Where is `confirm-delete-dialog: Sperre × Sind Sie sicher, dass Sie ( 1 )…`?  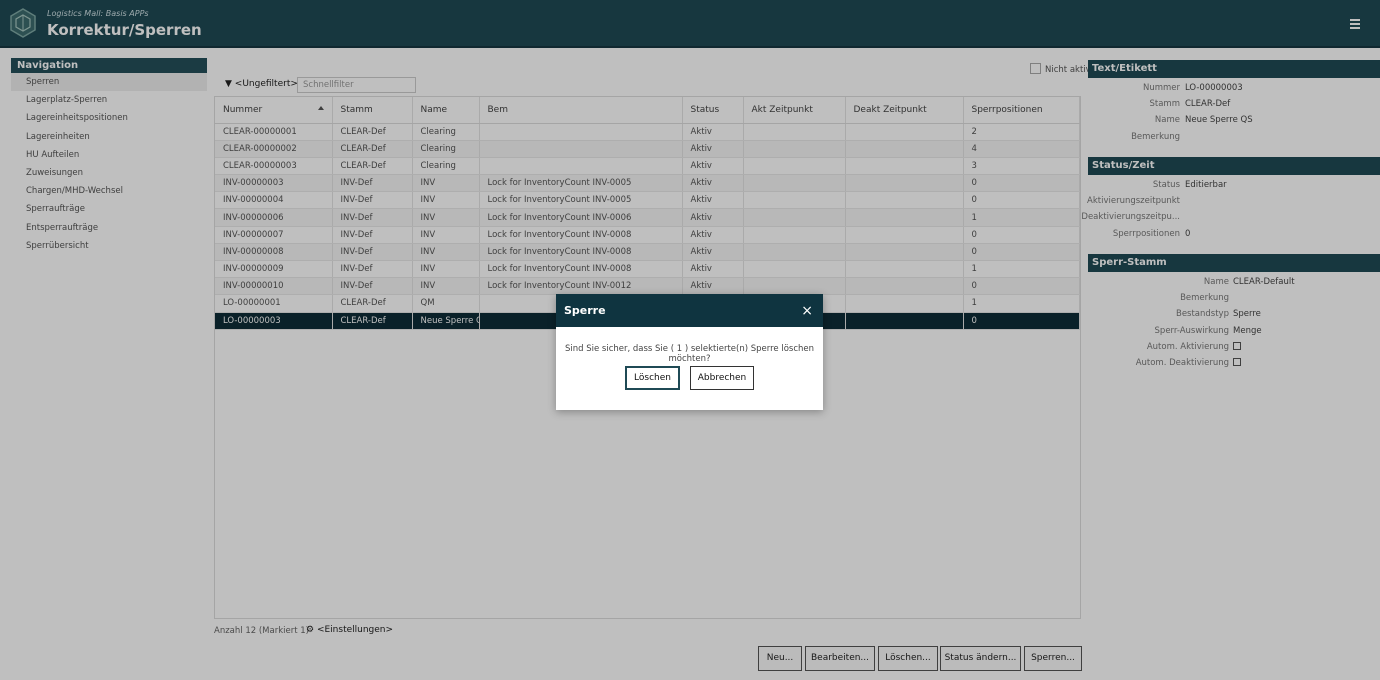 confirm-delete-dialog: Sperre × Sind Sie sicher, dass Sie ( 1 )… is located at coordinates (689, 352).